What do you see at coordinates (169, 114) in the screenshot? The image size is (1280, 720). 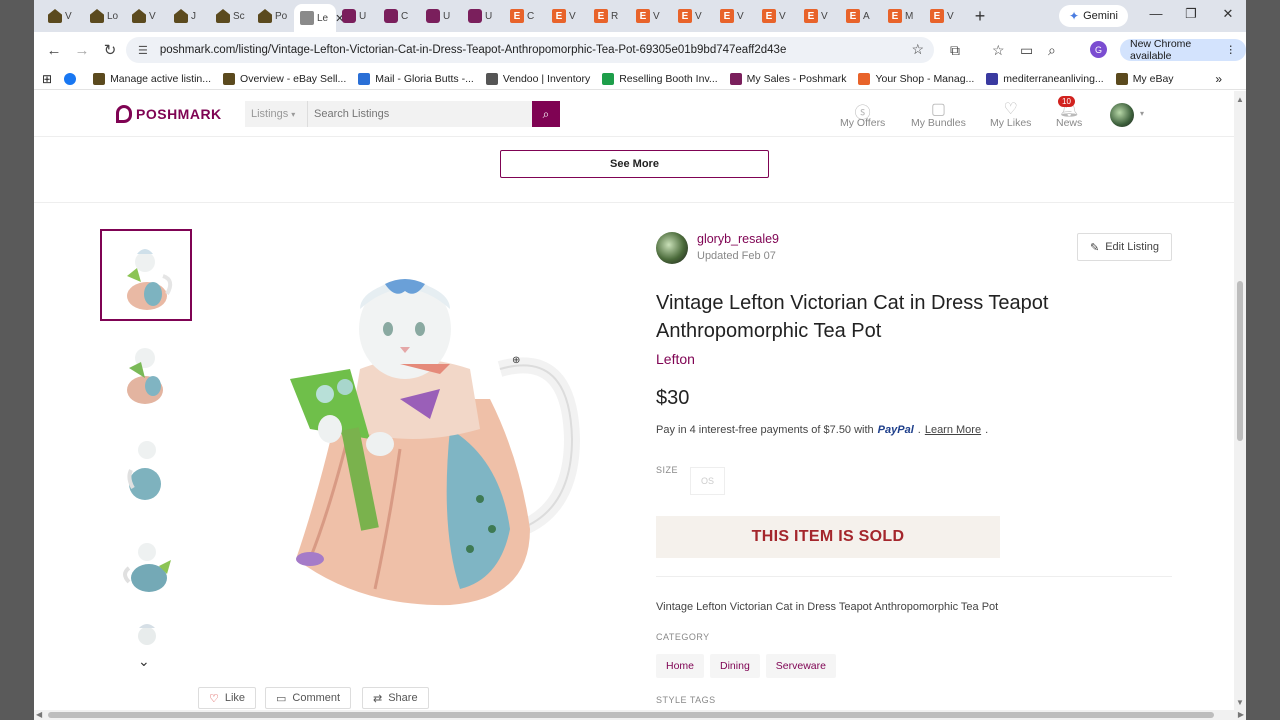 I see `poshmark-logo: POSHMARK` at bounding box center [169, 114].